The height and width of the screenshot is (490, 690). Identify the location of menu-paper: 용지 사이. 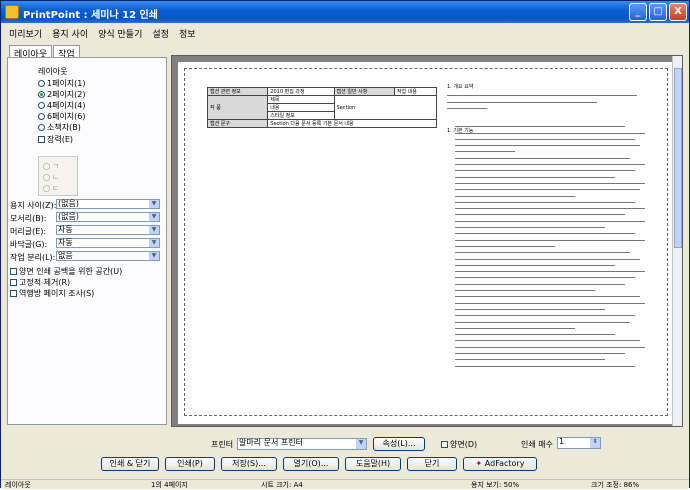
(70, 34).